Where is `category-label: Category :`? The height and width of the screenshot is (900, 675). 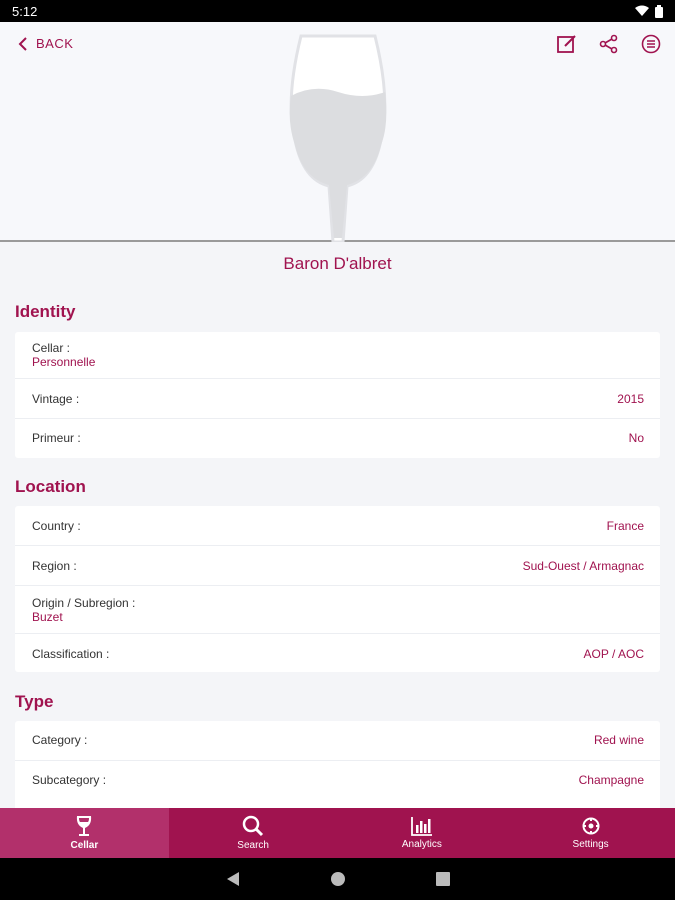
category-label: Category : is located at coordinates (60, 740).